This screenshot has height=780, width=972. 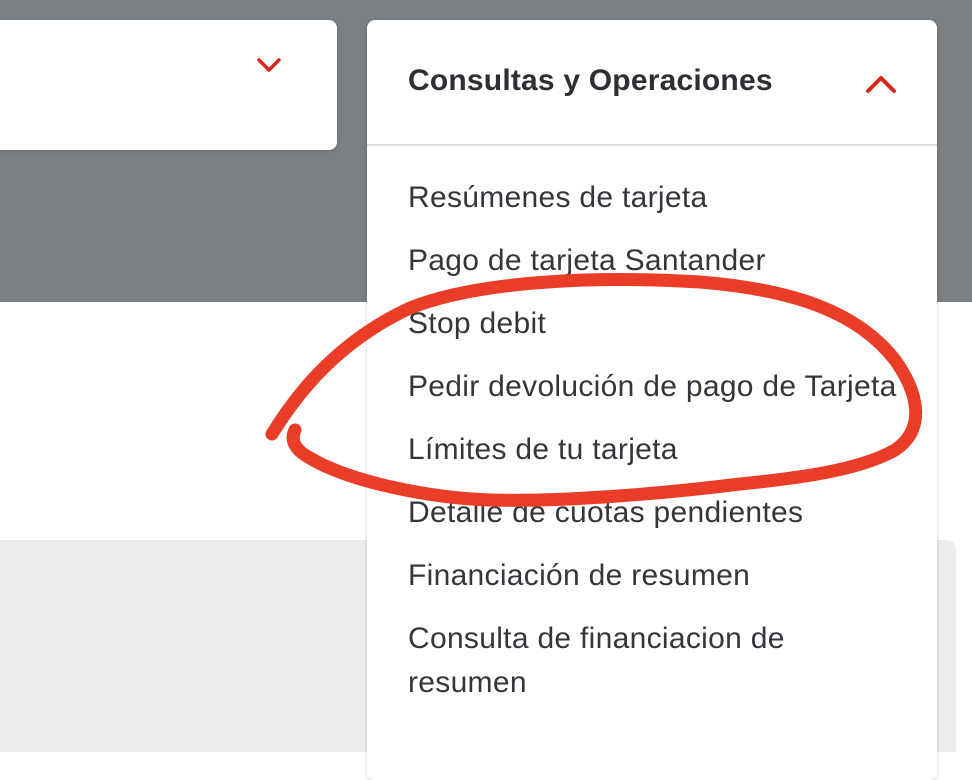 I want to click on menu-item-resumenes-de-tarjeta: Resúmenes de tarjeta, so click(x=658, y=198).